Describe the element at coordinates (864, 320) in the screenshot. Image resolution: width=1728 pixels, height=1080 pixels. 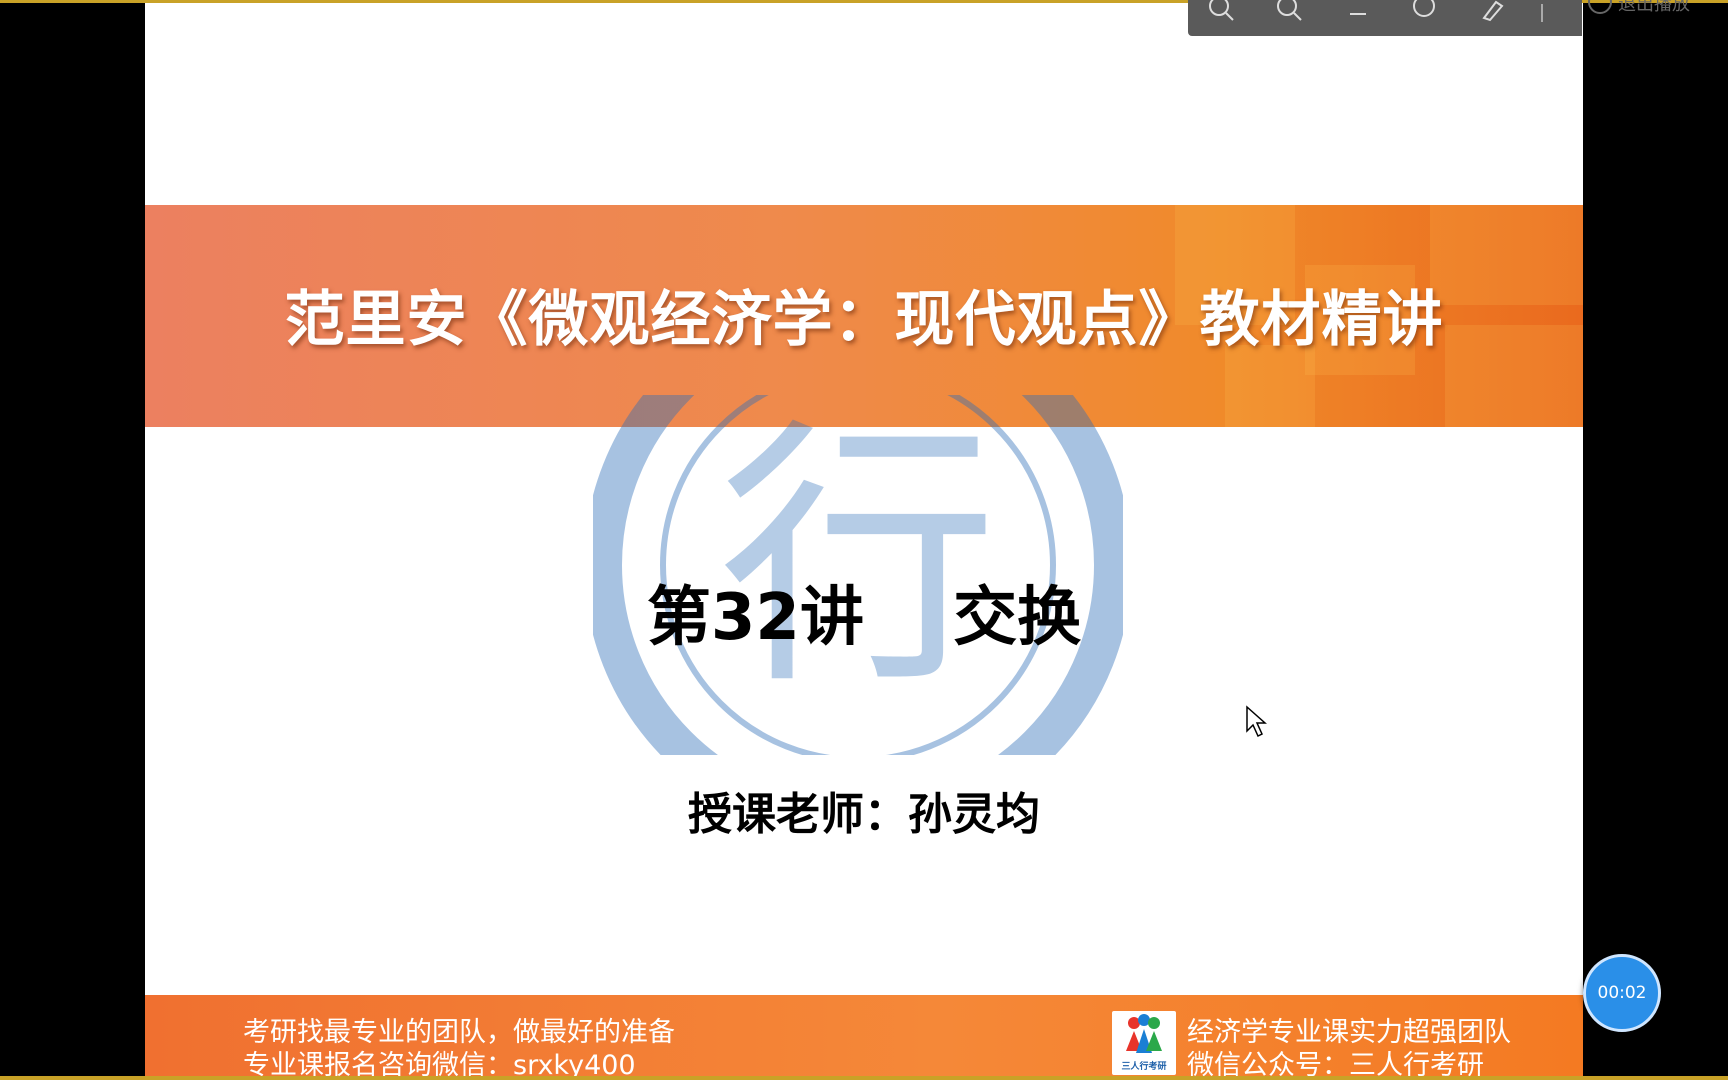
I see `course-title: 范里安《微观经济学：现代观点》教材精讲` at that location.